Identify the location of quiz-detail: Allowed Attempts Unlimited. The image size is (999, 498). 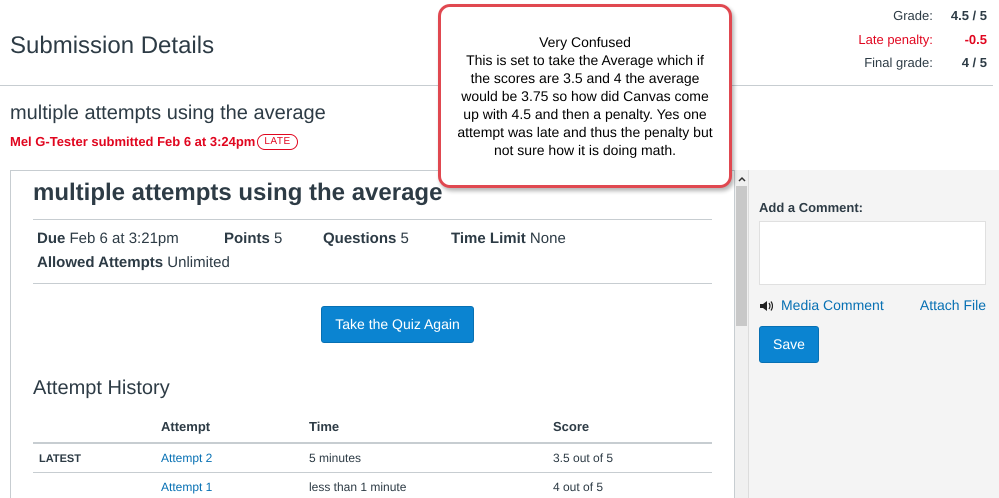
(134, 263).